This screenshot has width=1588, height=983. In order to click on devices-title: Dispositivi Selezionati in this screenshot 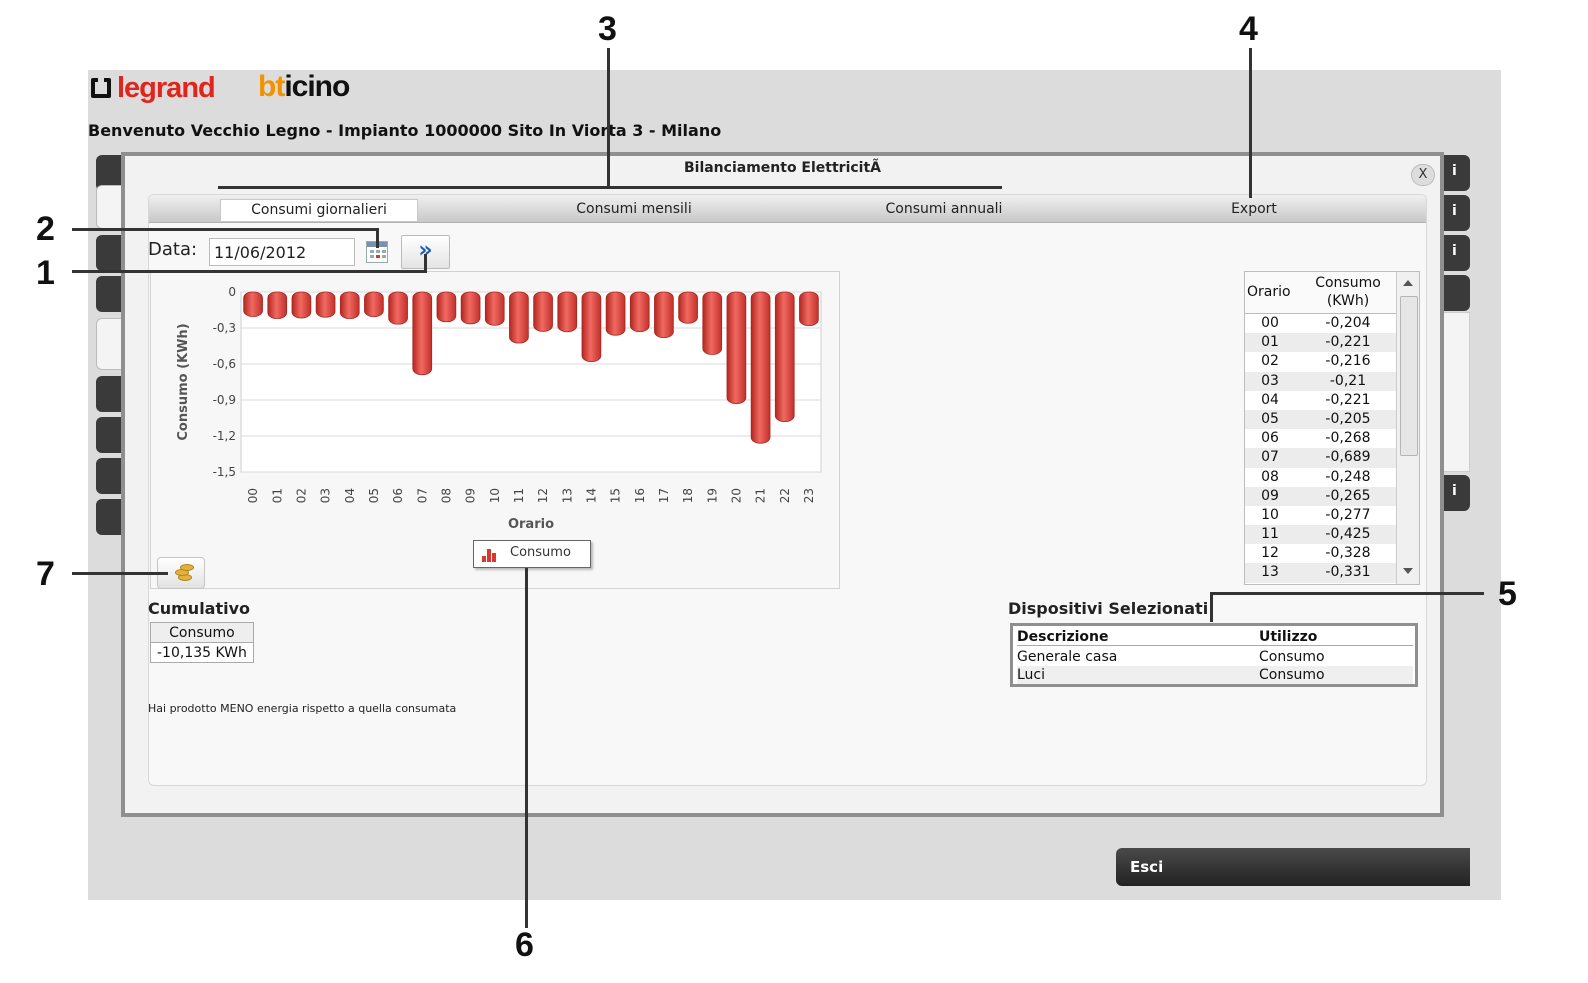, I will do `click(1108, 608)`.